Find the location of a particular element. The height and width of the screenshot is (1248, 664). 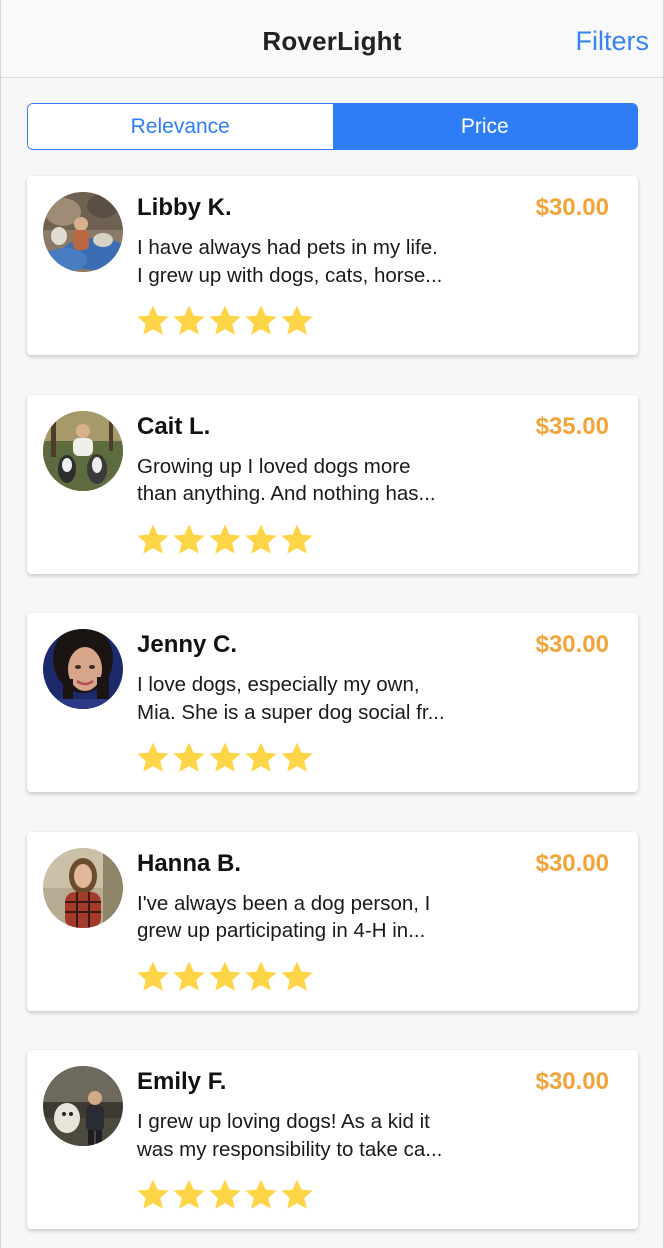

bio-line: Growing up I loved dogs more is located at coordinates (274, 466).